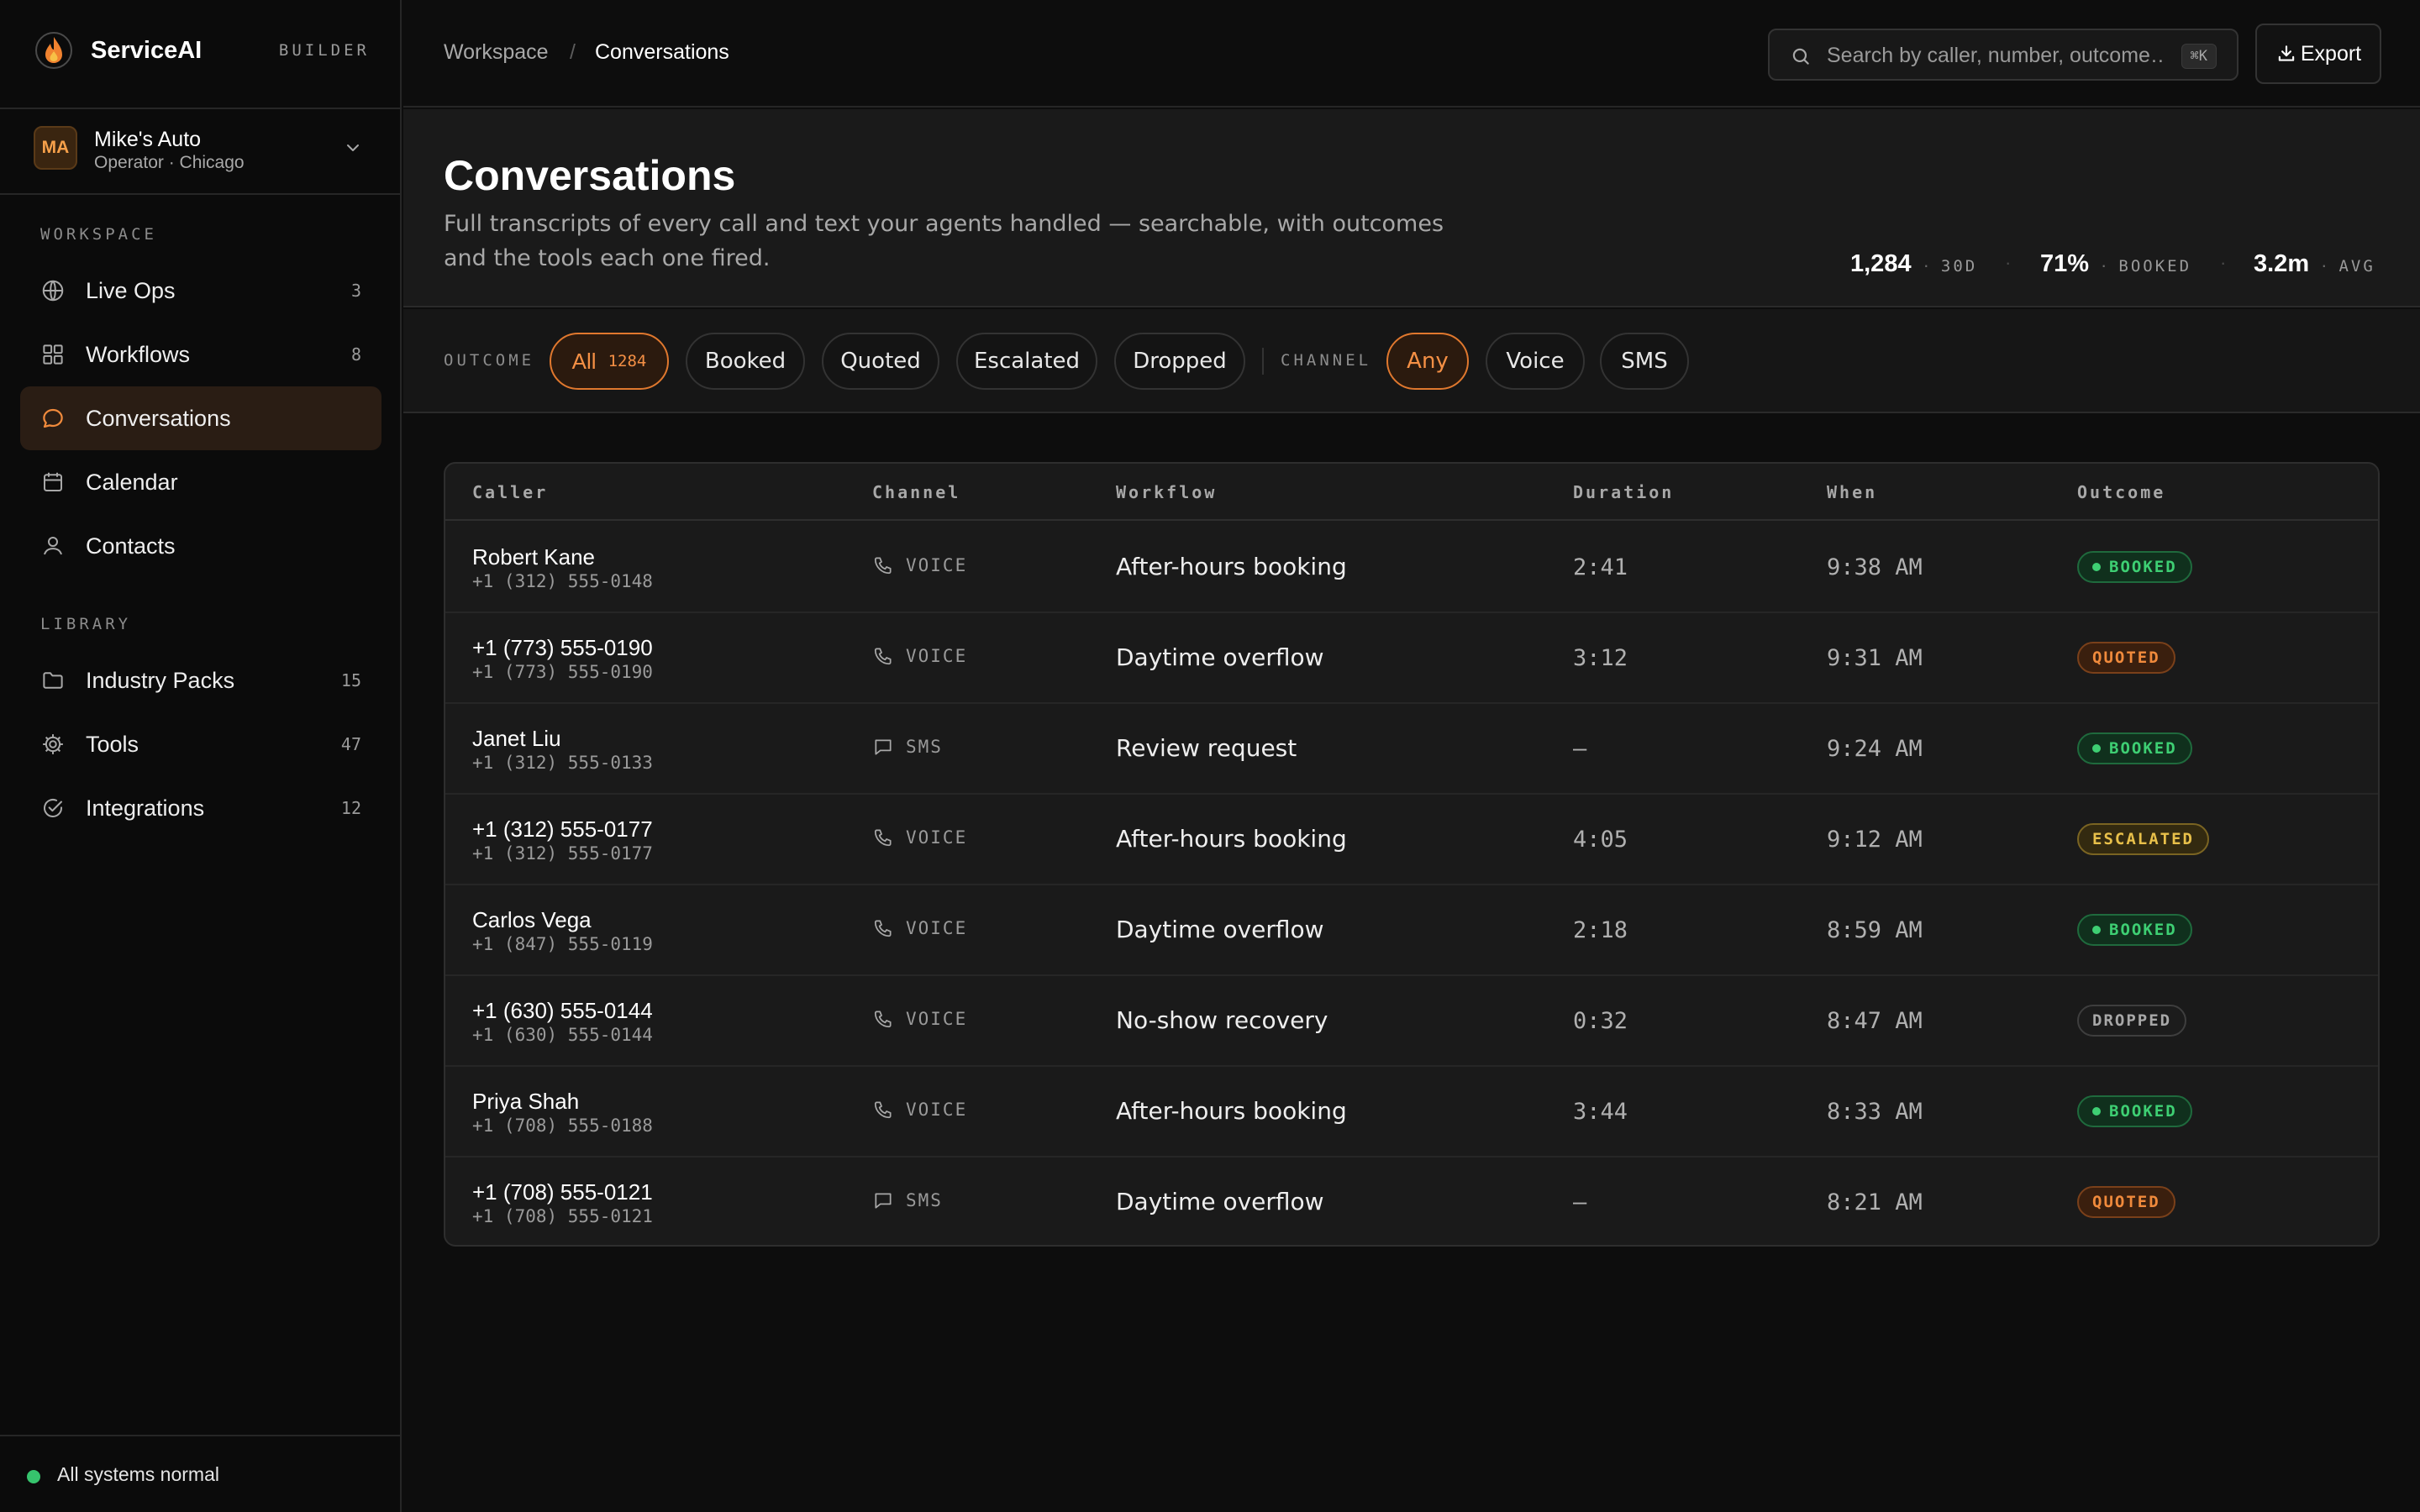  What do you see at coordinates (200, 744) in the screenshot?
I see `sidebar-item-tools: Tools 47` at bounding box center [200, 744].